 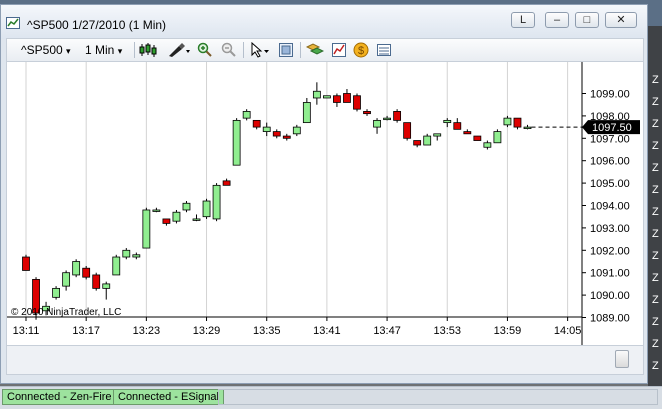 I want to click on close-button: ✕, so click(x=621, y=20).